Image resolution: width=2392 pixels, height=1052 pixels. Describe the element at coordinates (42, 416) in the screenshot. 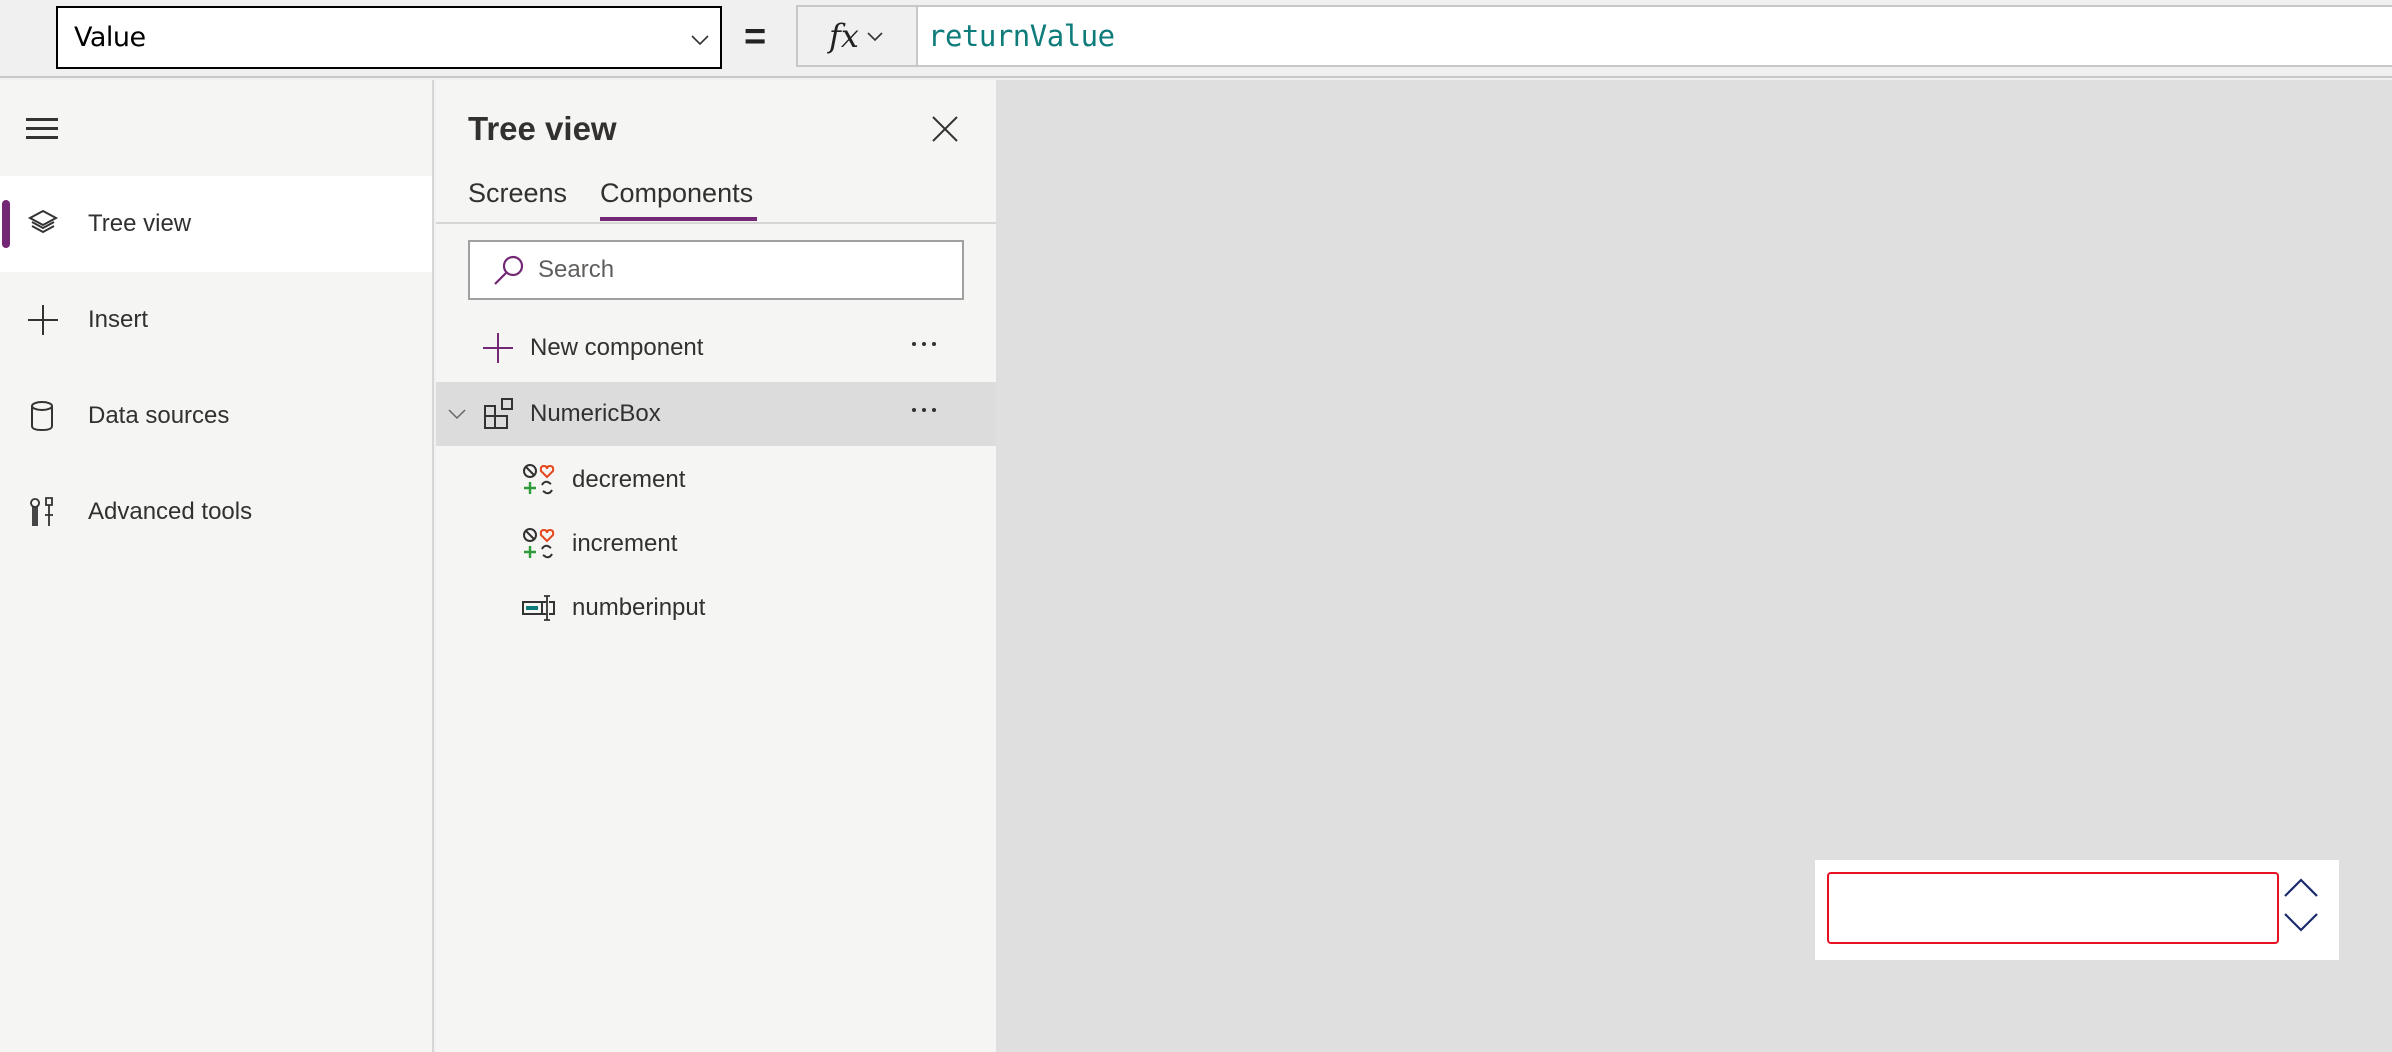

I see `database-icon` at that location.